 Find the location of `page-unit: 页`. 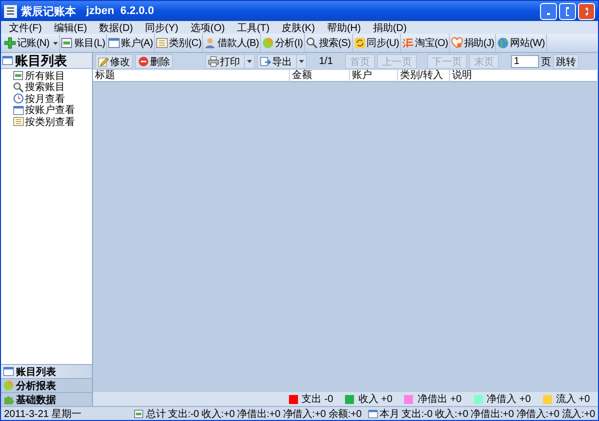

page-unit: 页 is located at coordinates (545, 62).